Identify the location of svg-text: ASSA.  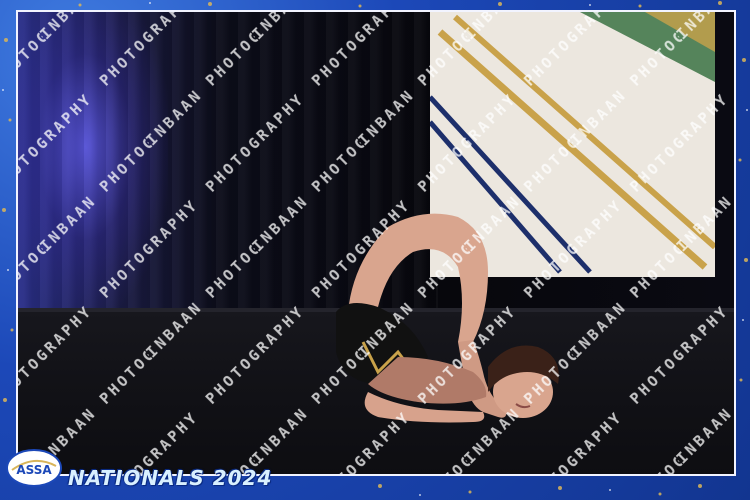
(34, 470).